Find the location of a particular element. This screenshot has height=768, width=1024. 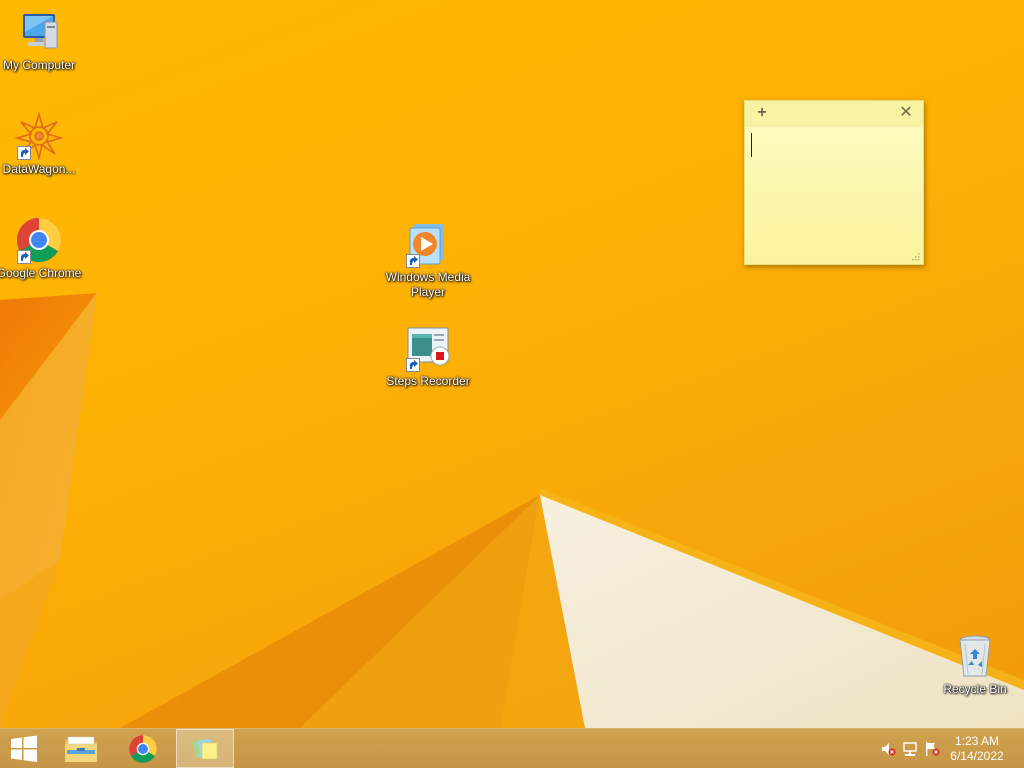

computer-icon is located at coordinates (39, 32).